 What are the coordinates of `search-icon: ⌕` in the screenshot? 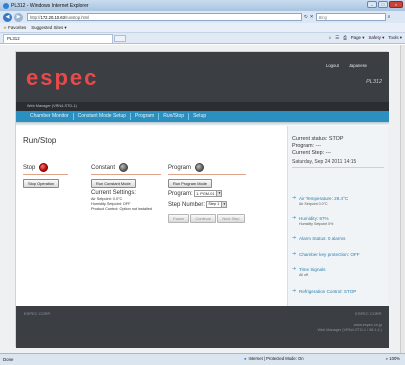 It's located at (389, 17).